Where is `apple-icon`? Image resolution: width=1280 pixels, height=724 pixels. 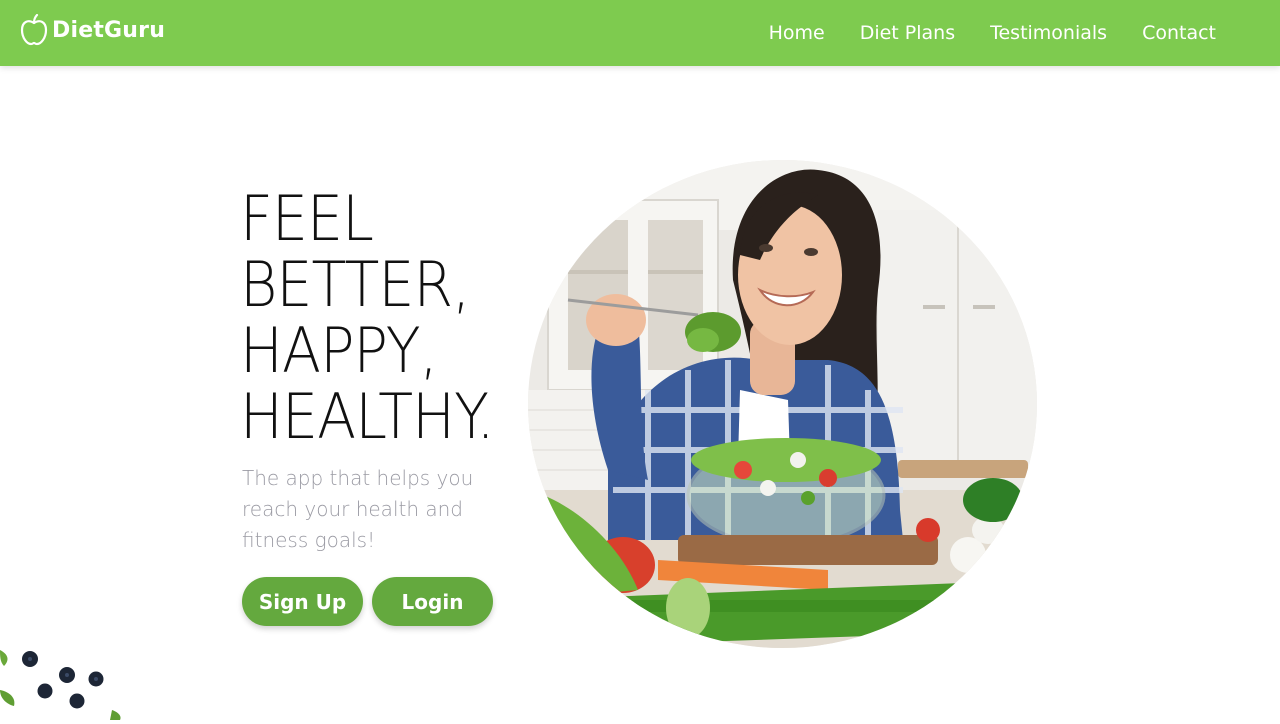 apple-icon is located at coordinates (34, 30).